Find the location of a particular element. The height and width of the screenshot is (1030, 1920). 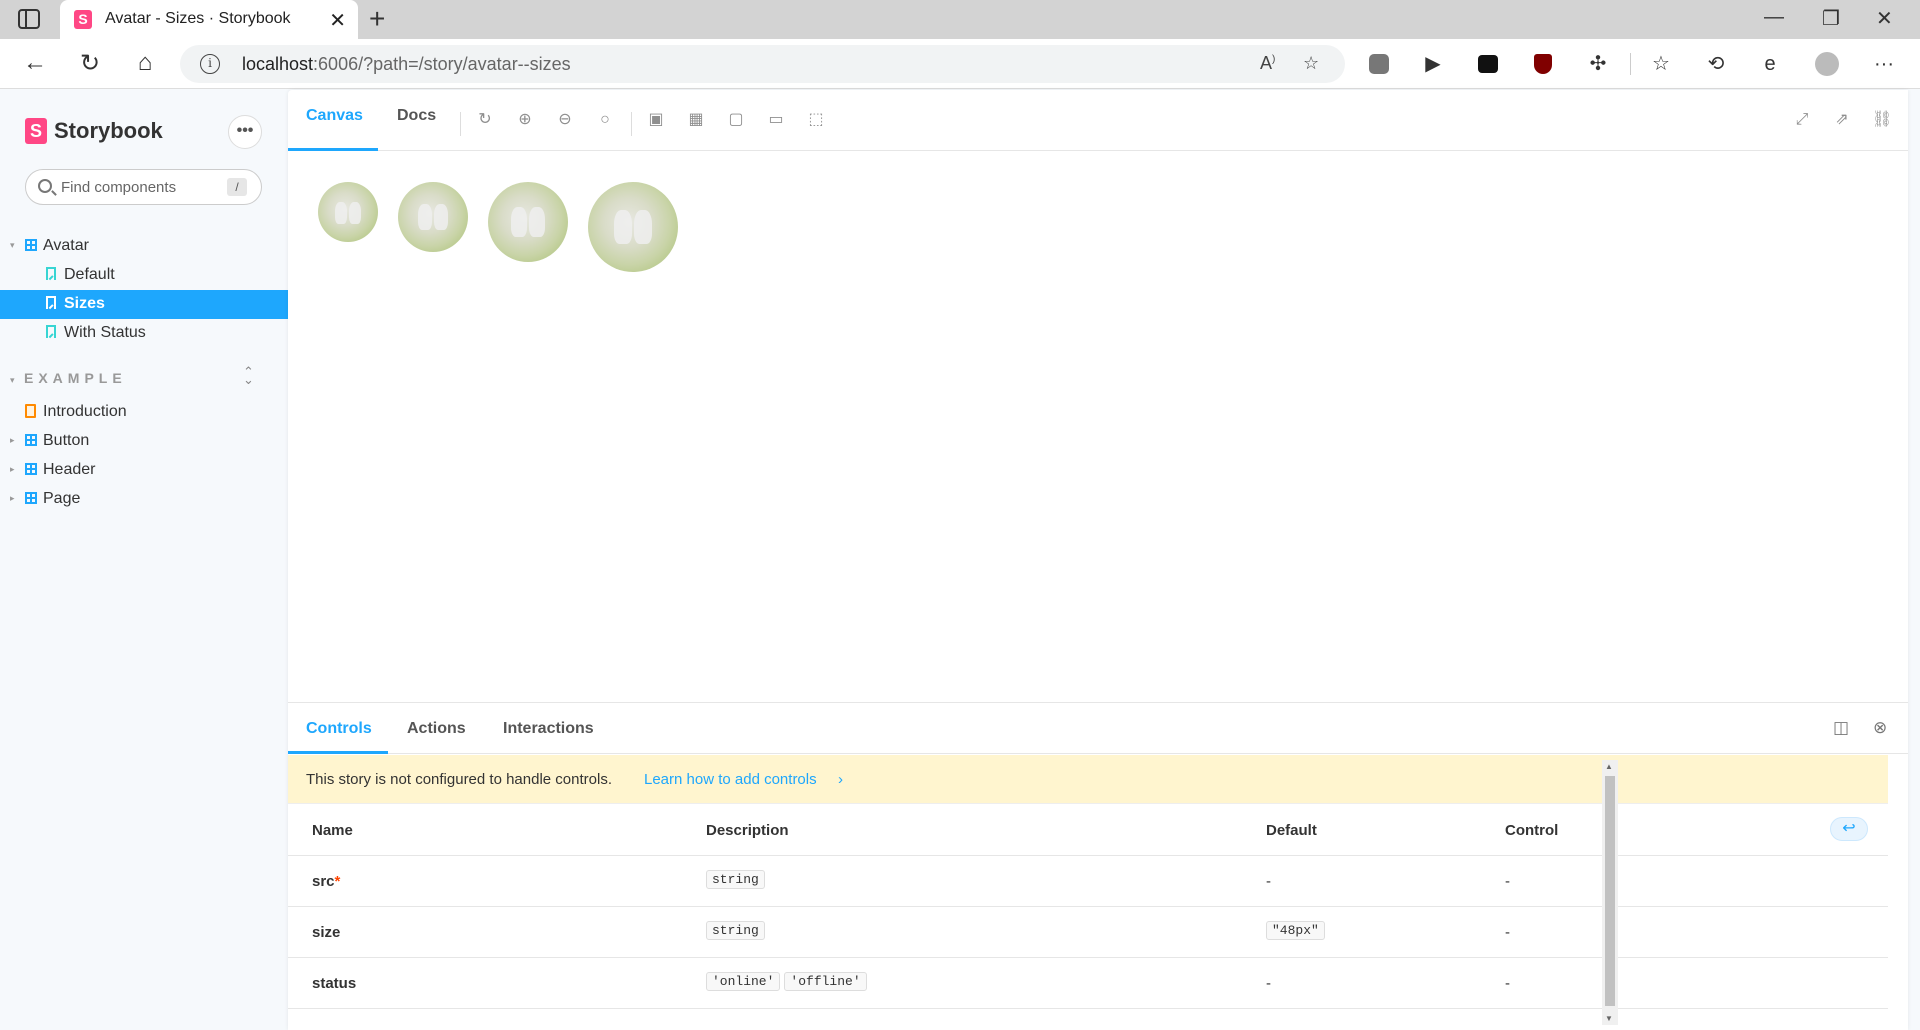

tab-actions: Actions is located at coordinates (436, 729).